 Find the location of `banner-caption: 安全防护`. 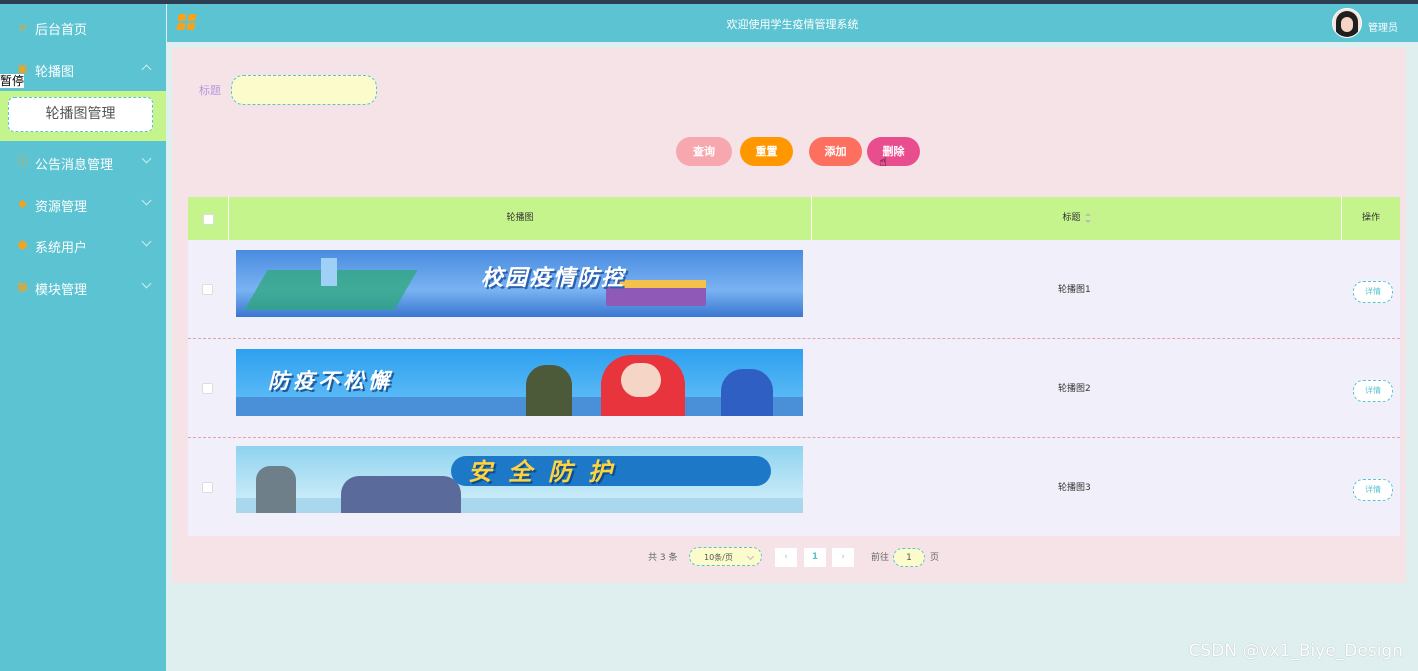

banner-caption: 安全防护 is located at coordinates (548, 472).